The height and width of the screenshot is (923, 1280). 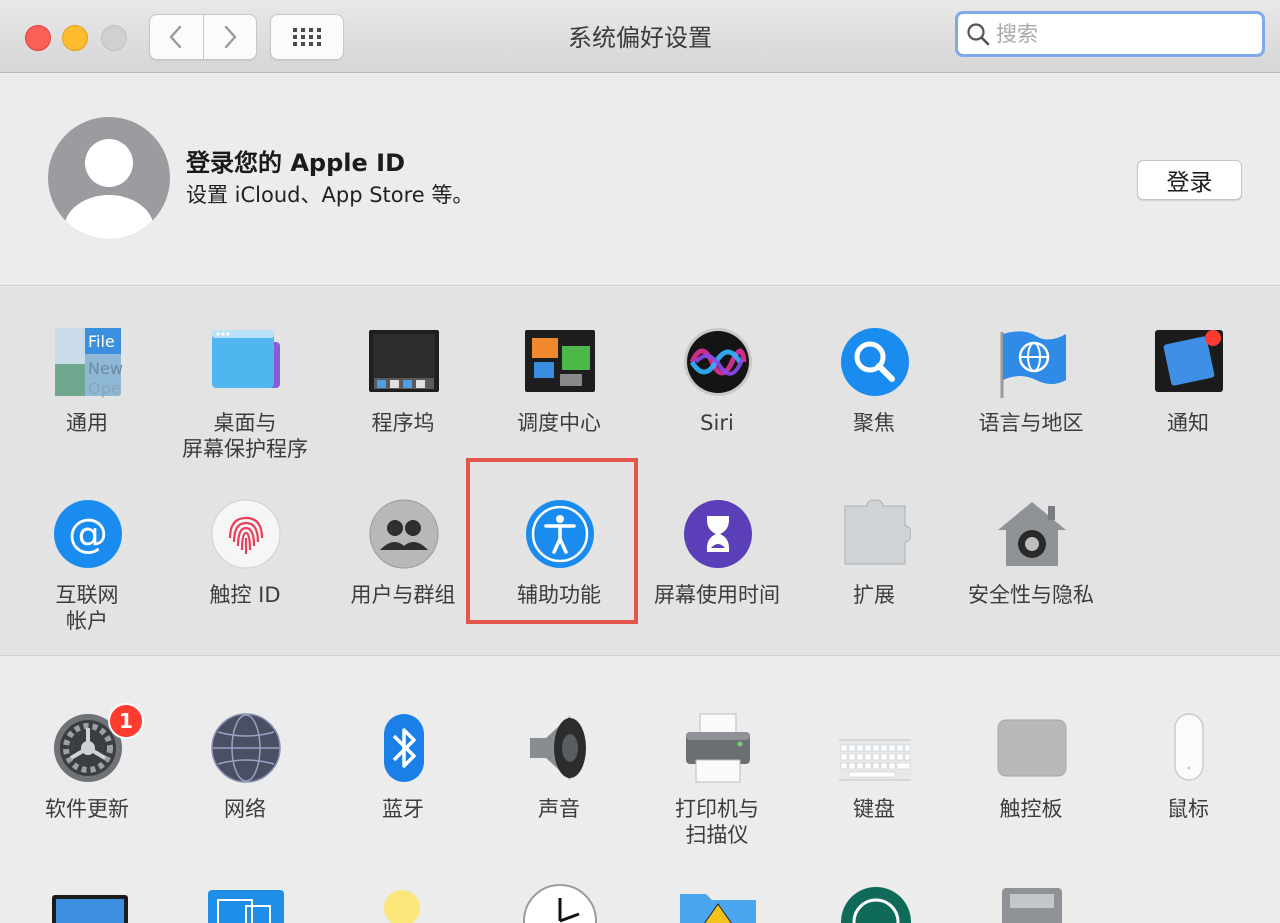 What do you see at coordinates (246, 906) in the screenshot?
I see `sidecar-icon` at bounding box center [246, 906].